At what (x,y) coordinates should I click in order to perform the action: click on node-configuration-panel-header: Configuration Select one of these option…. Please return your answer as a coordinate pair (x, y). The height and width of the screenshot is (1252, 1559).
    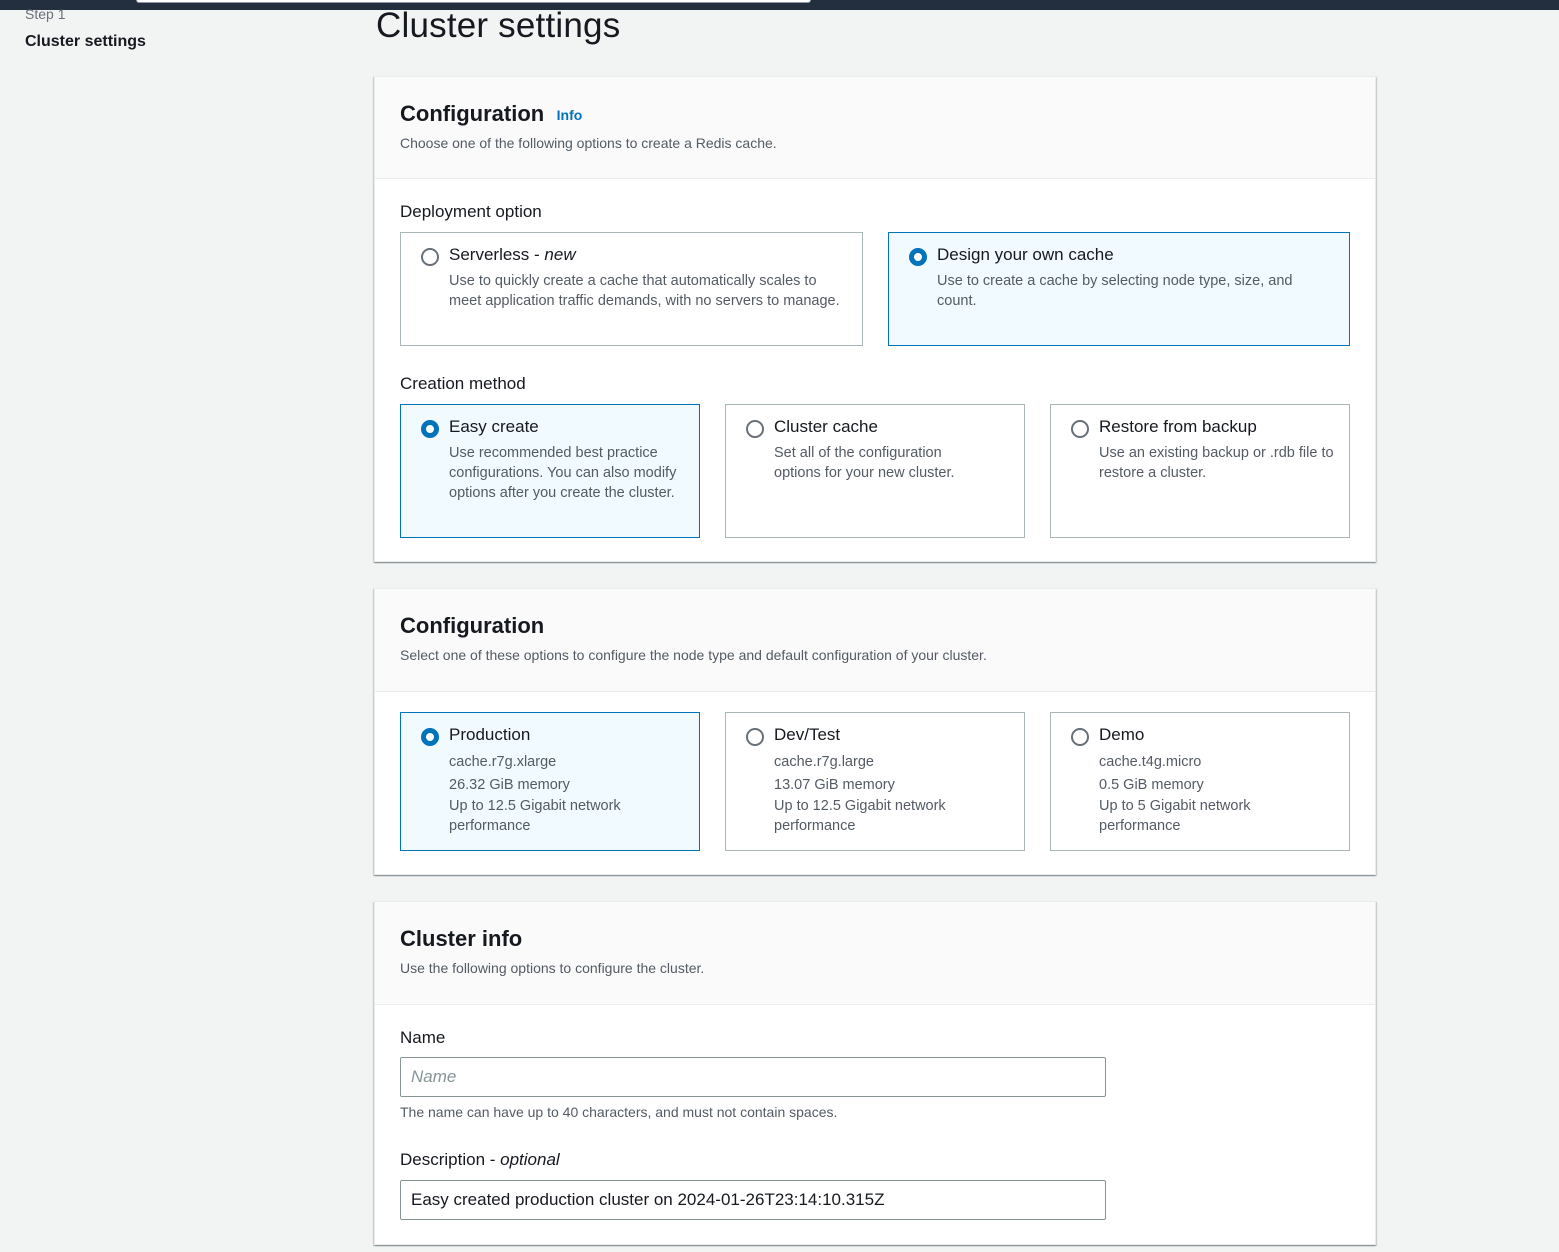
    Looking at the image, I should click on (875, 640).